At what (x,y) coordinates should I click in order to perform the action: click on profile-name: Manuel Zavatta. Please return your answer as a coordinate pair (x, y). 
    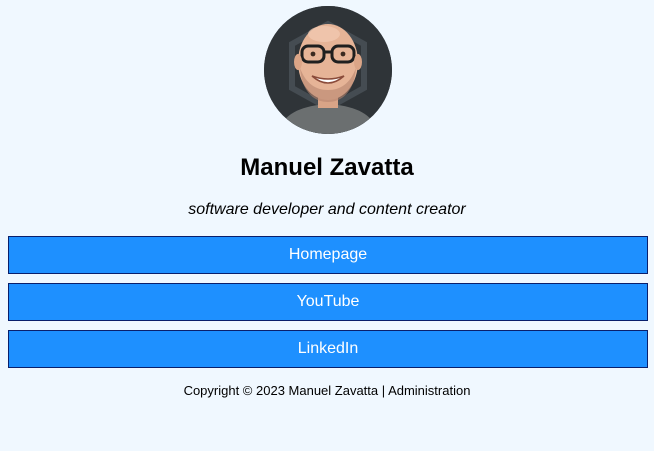
    Looking at the image, I should click on (327, 167).